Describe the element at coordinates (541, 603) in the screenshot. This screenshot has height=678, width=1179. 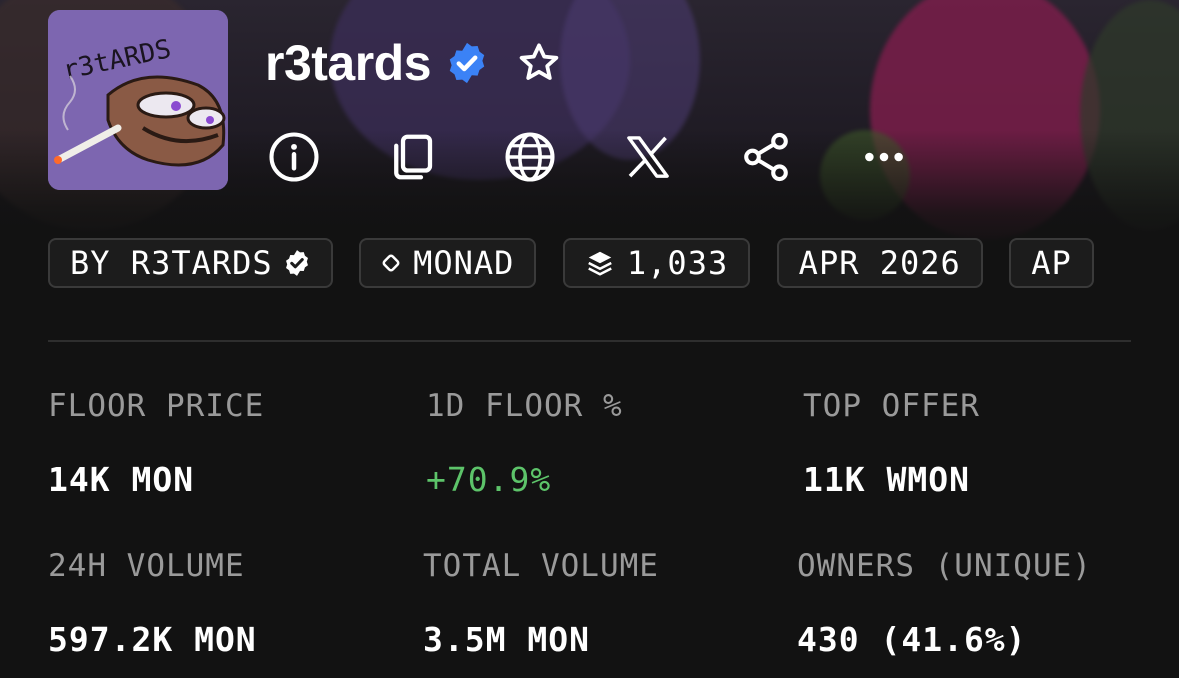
I see `stat-total-volume: TOTAL VOLUME 3.5M MON` at that location.